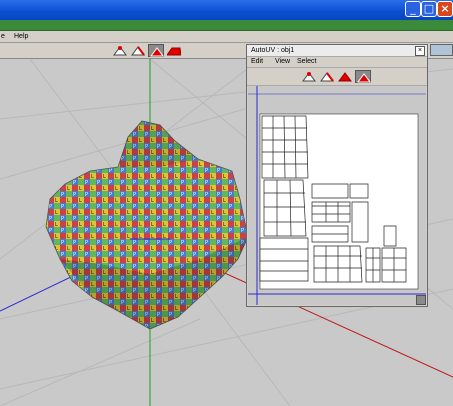 This screenshot has height=406, width=453. I want to click on autouv-menu-view: View, so click(282, 62).